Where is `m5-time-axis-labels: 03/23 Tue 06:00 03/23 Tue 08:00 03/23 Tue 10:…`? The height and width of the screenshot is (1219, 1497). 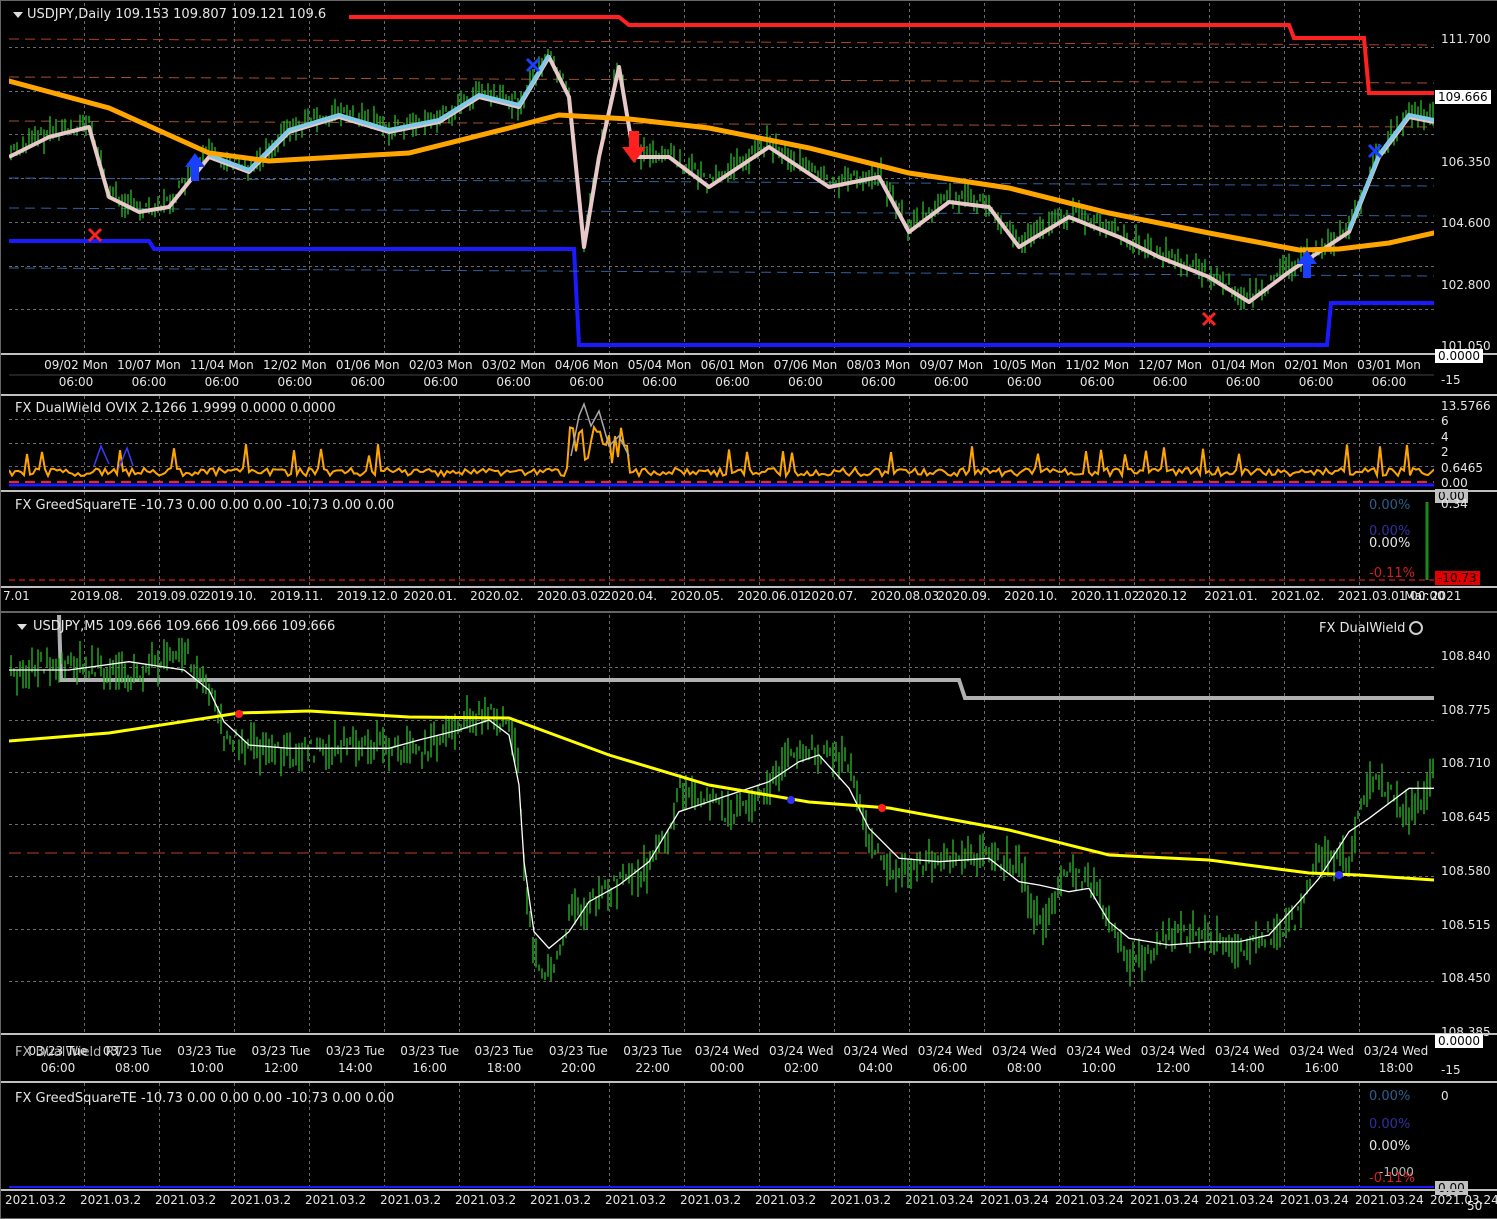
m5-time-axis-labels: 03/23 Tue 06:00 03/23 Tue 08:00 03/23 Tue 10:… is located at coordinates (716, 1061).